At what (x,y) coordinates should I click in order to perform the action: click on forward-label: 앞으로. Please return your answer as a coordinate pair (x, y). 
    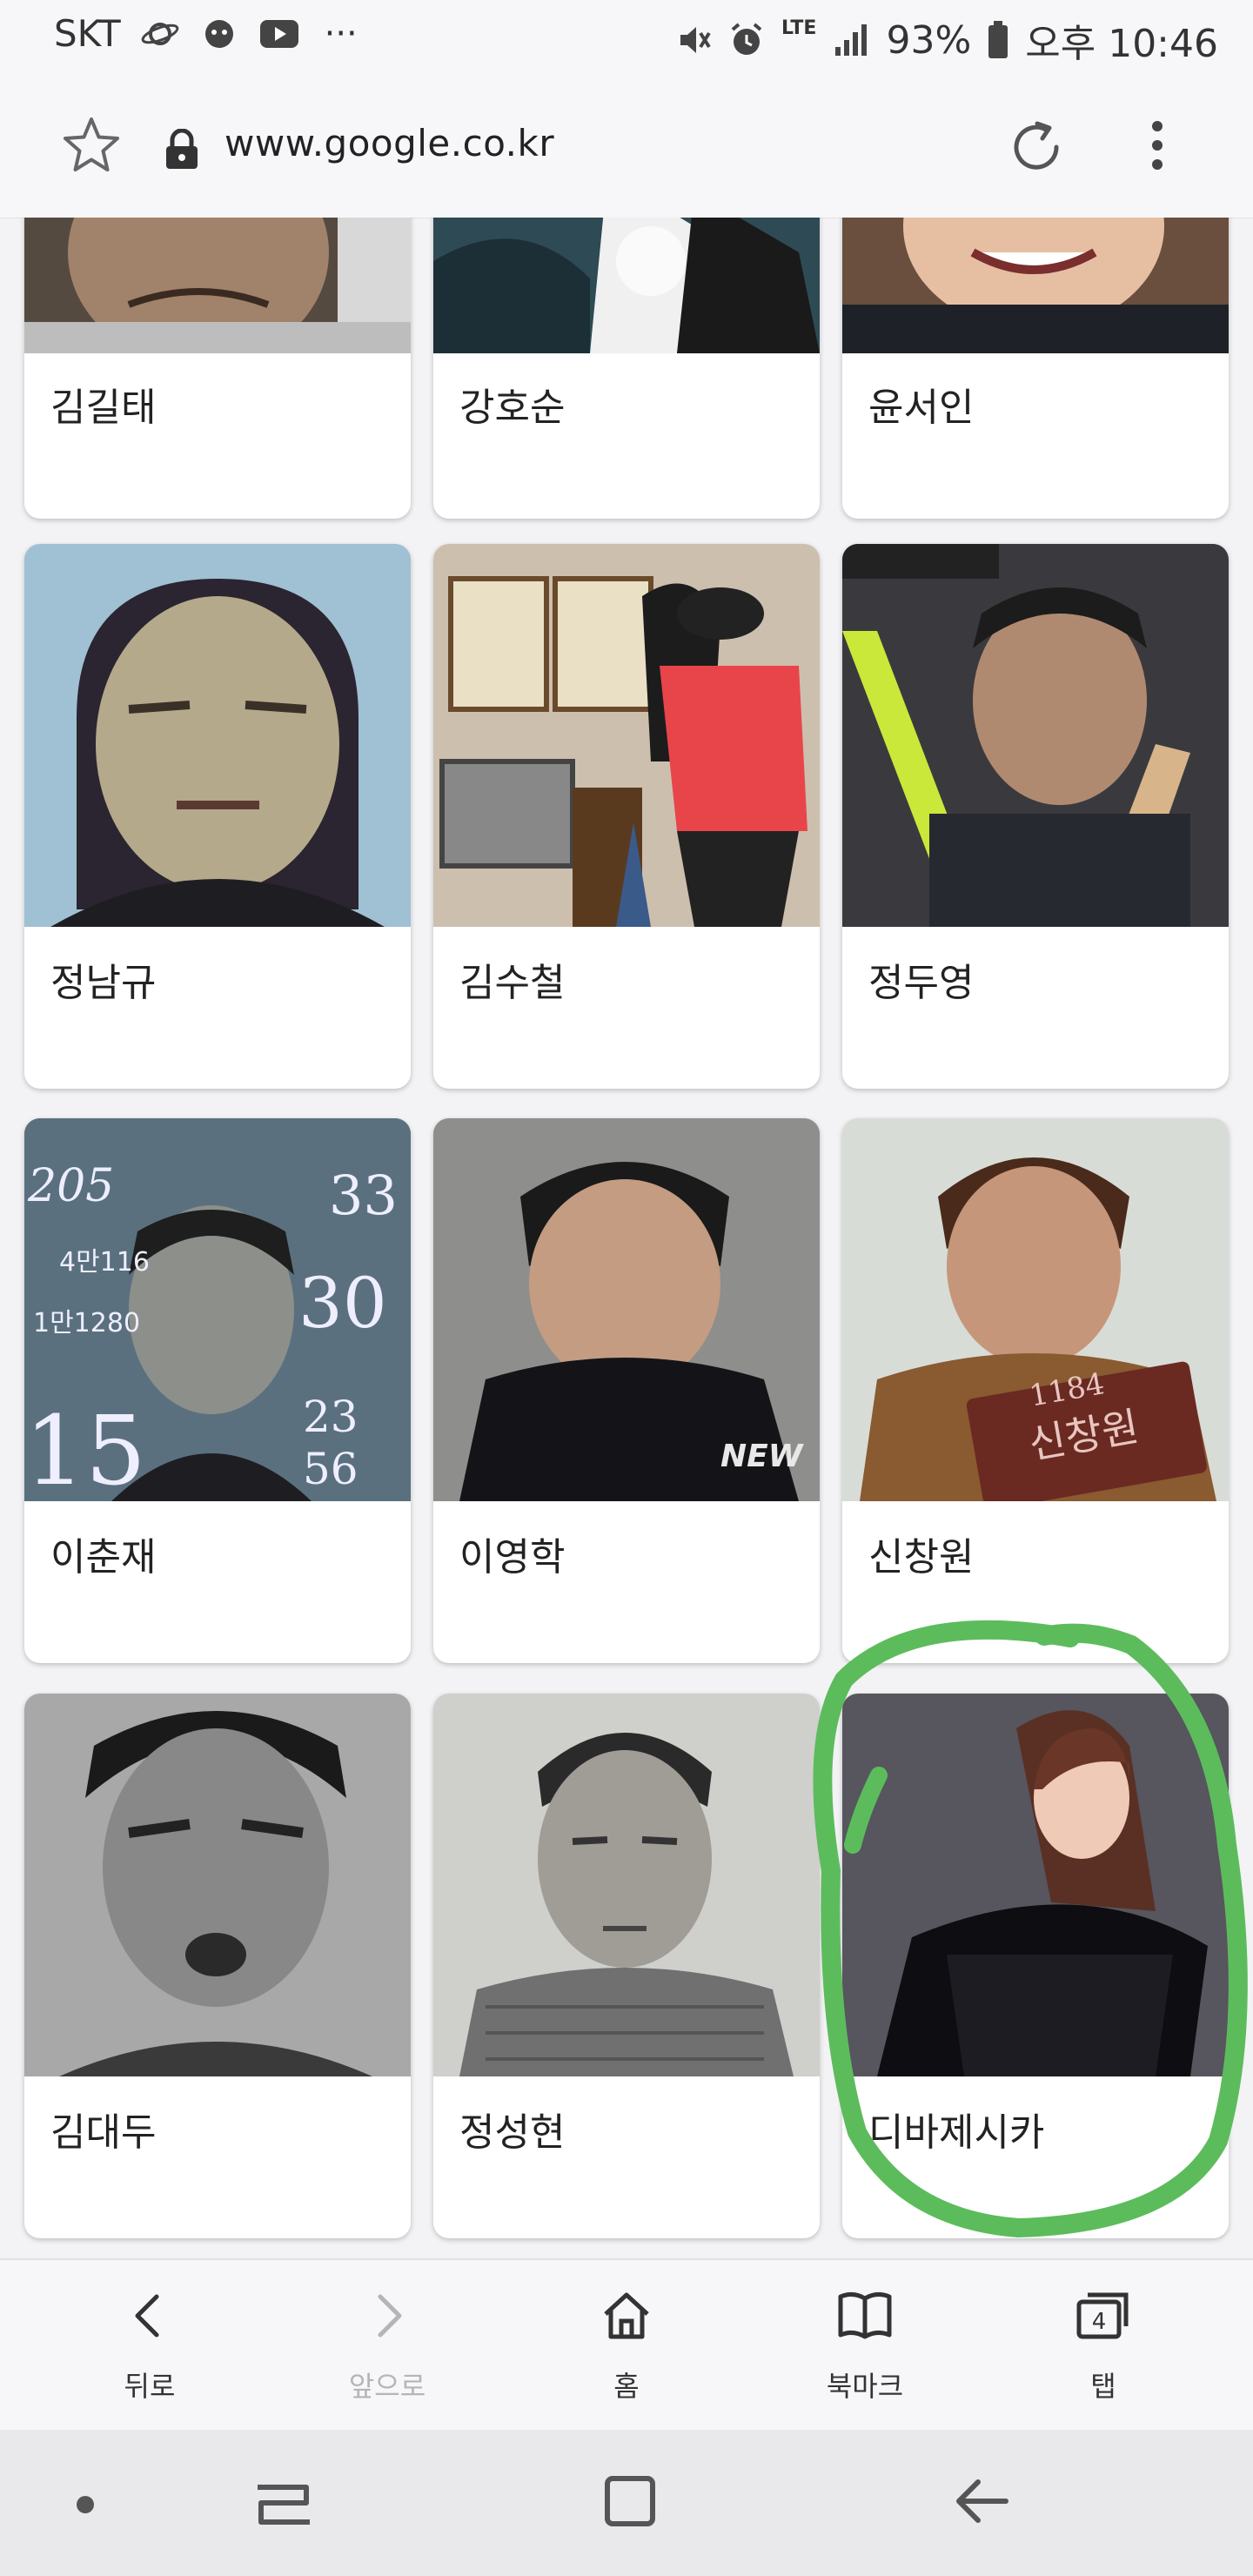
    Looking at the image, I should click on (387, 2386).